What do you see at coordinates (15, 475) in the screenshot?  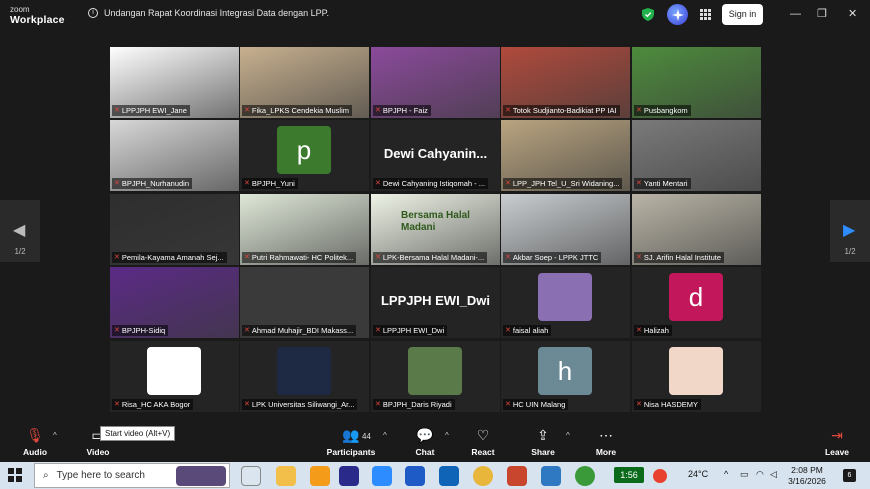 I see `windows-start-icon` at bounding box center [15, 475].